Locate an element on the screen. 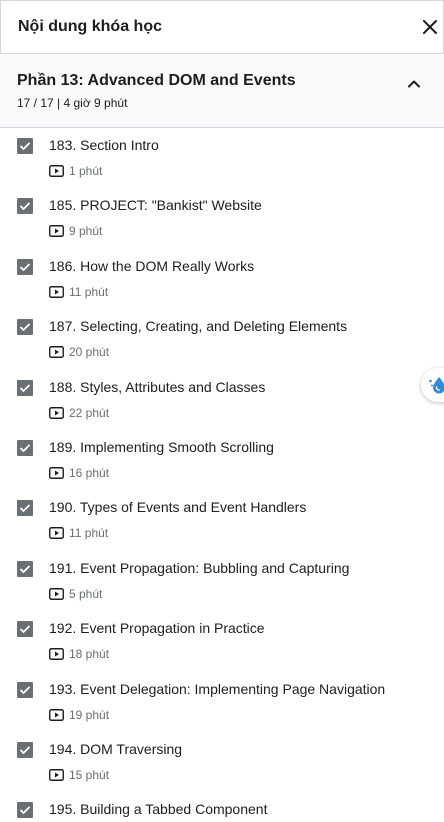 Image resolution: width=444 pixels, height=822 pixels. lecture-item: 194. DOM Traversing 15 phút is located at coordinates (222, 762).